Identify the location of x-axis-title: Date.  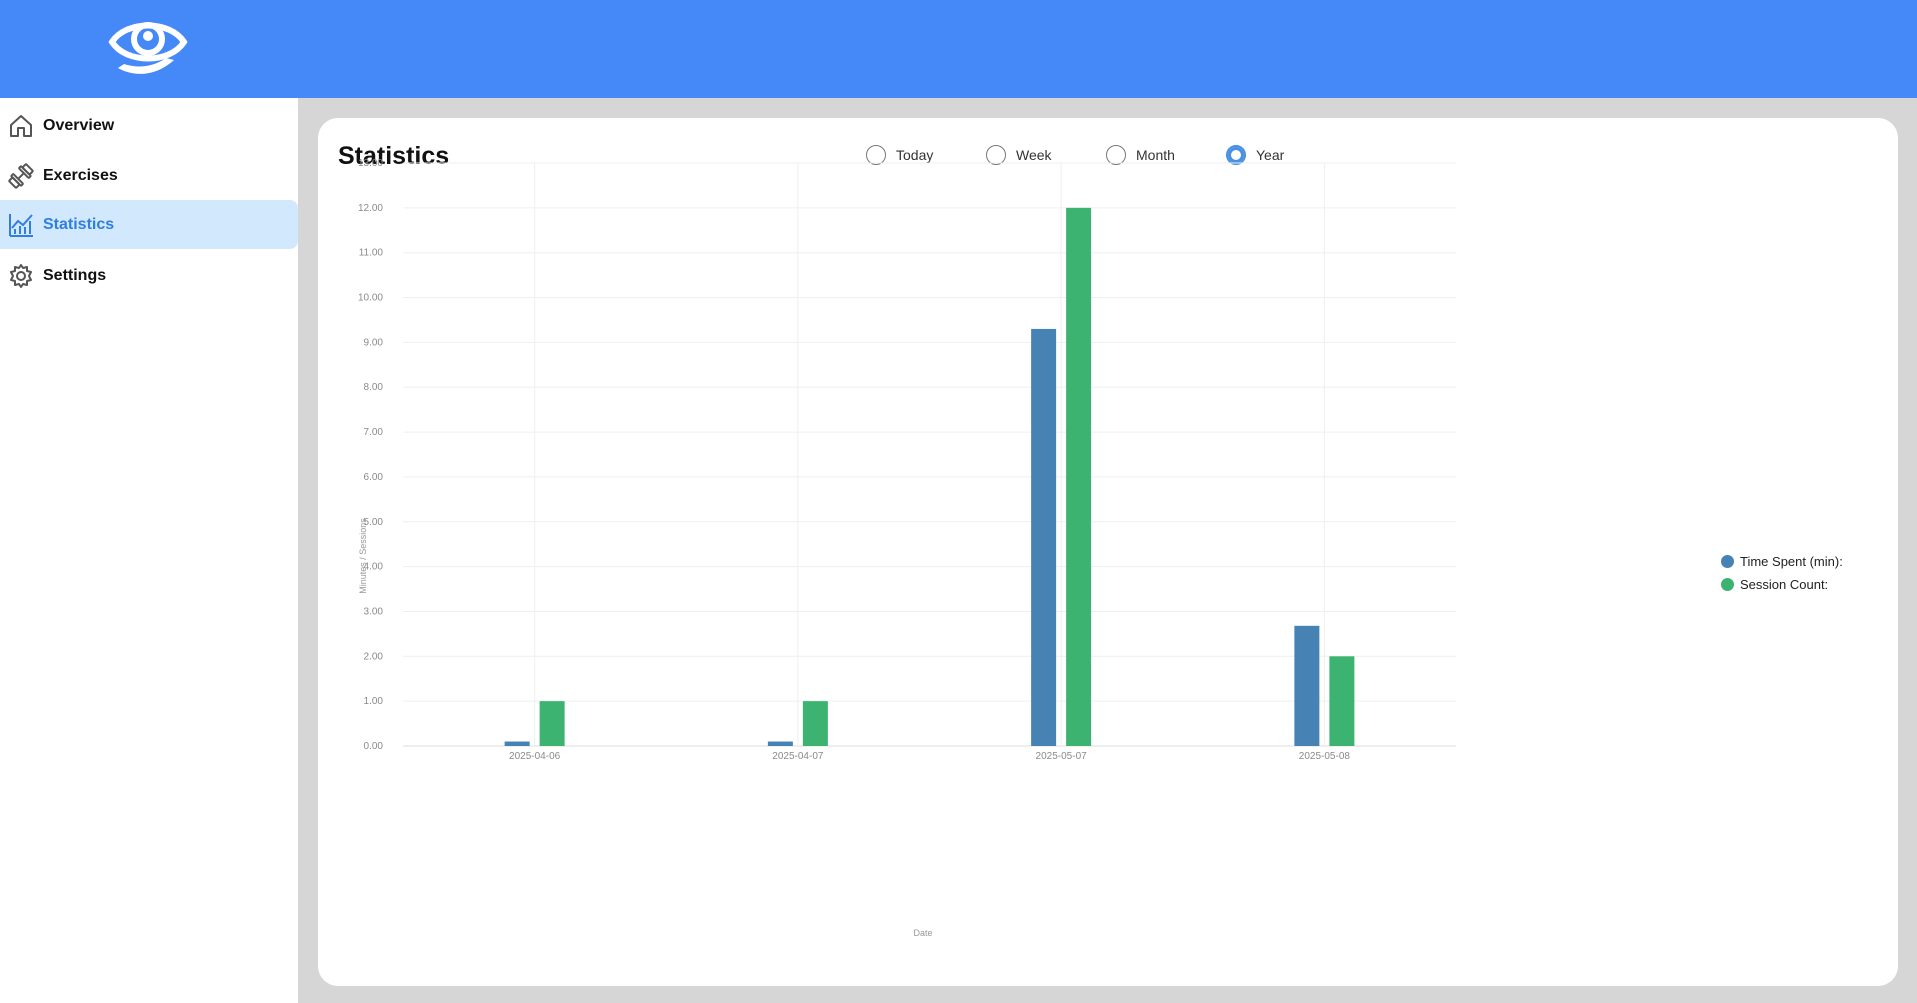
(922, 933).